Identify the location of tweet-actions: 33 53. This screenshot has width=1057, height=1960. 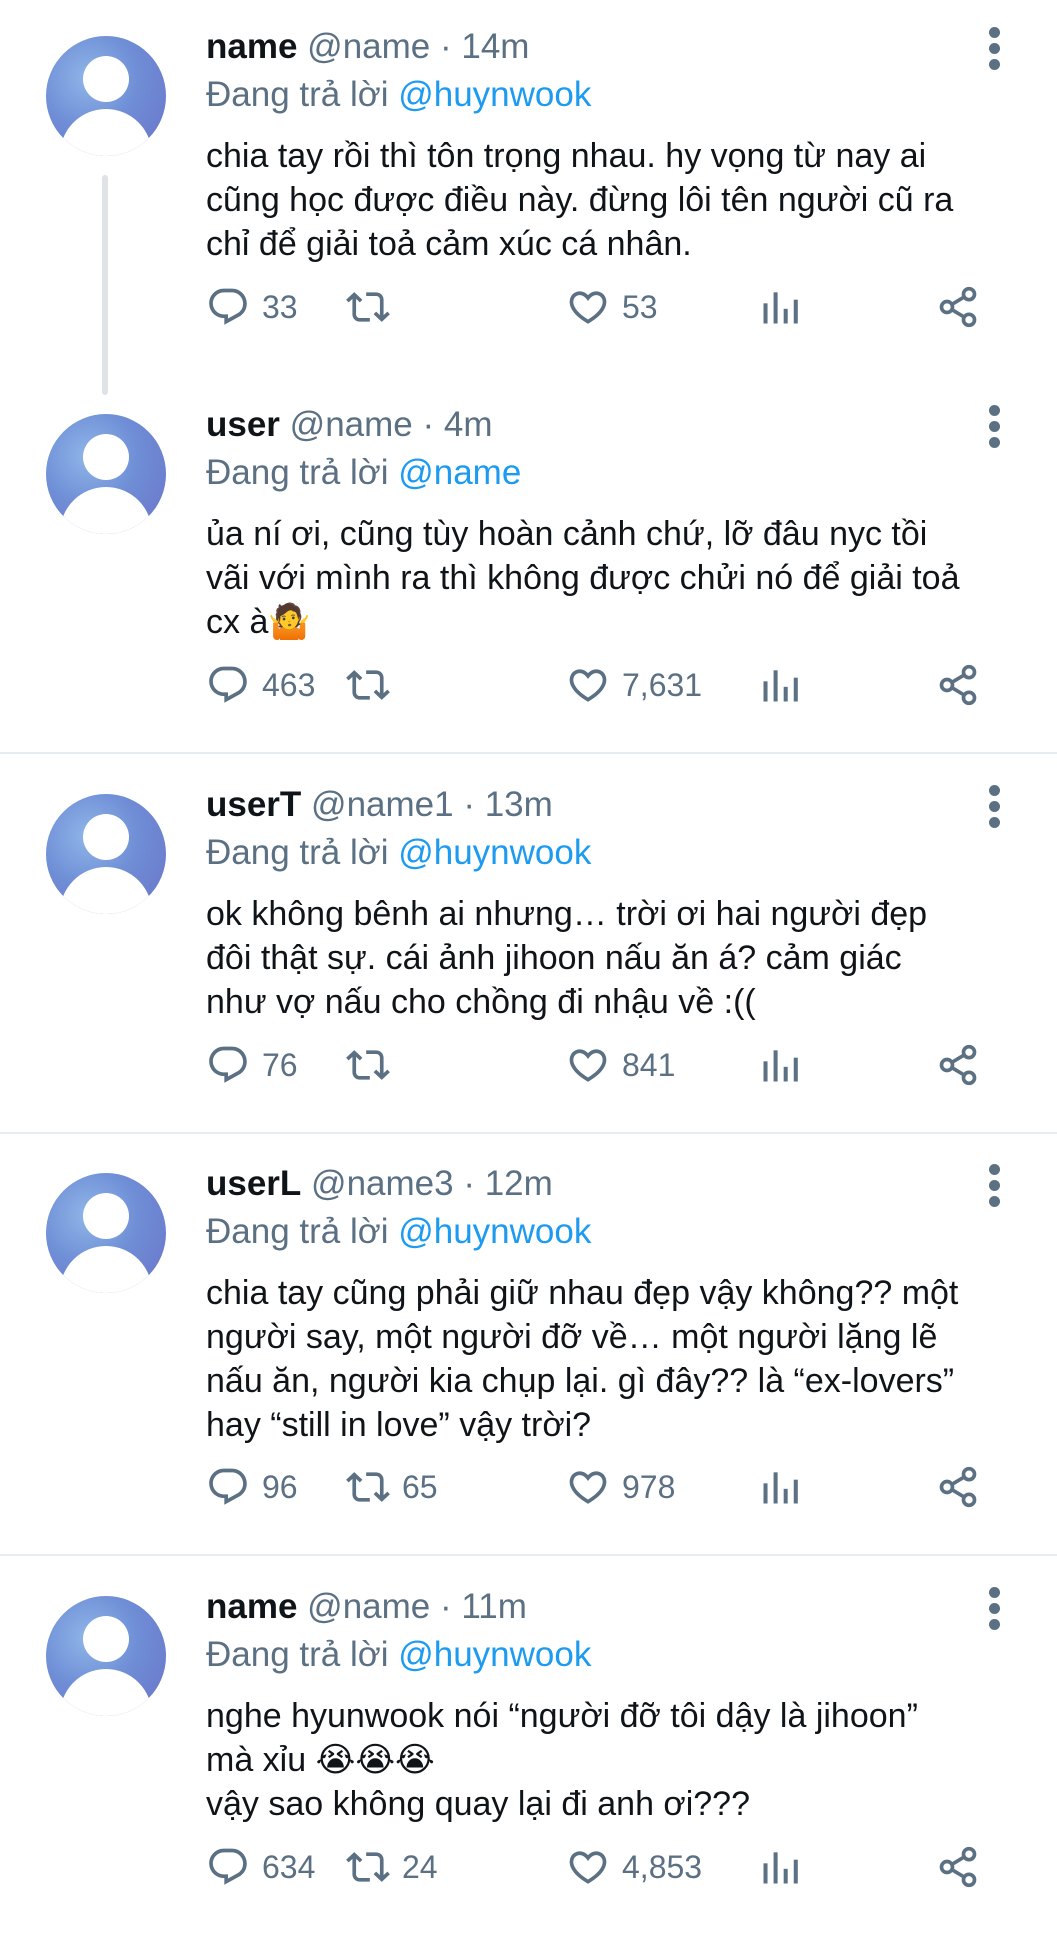
(606, 307).